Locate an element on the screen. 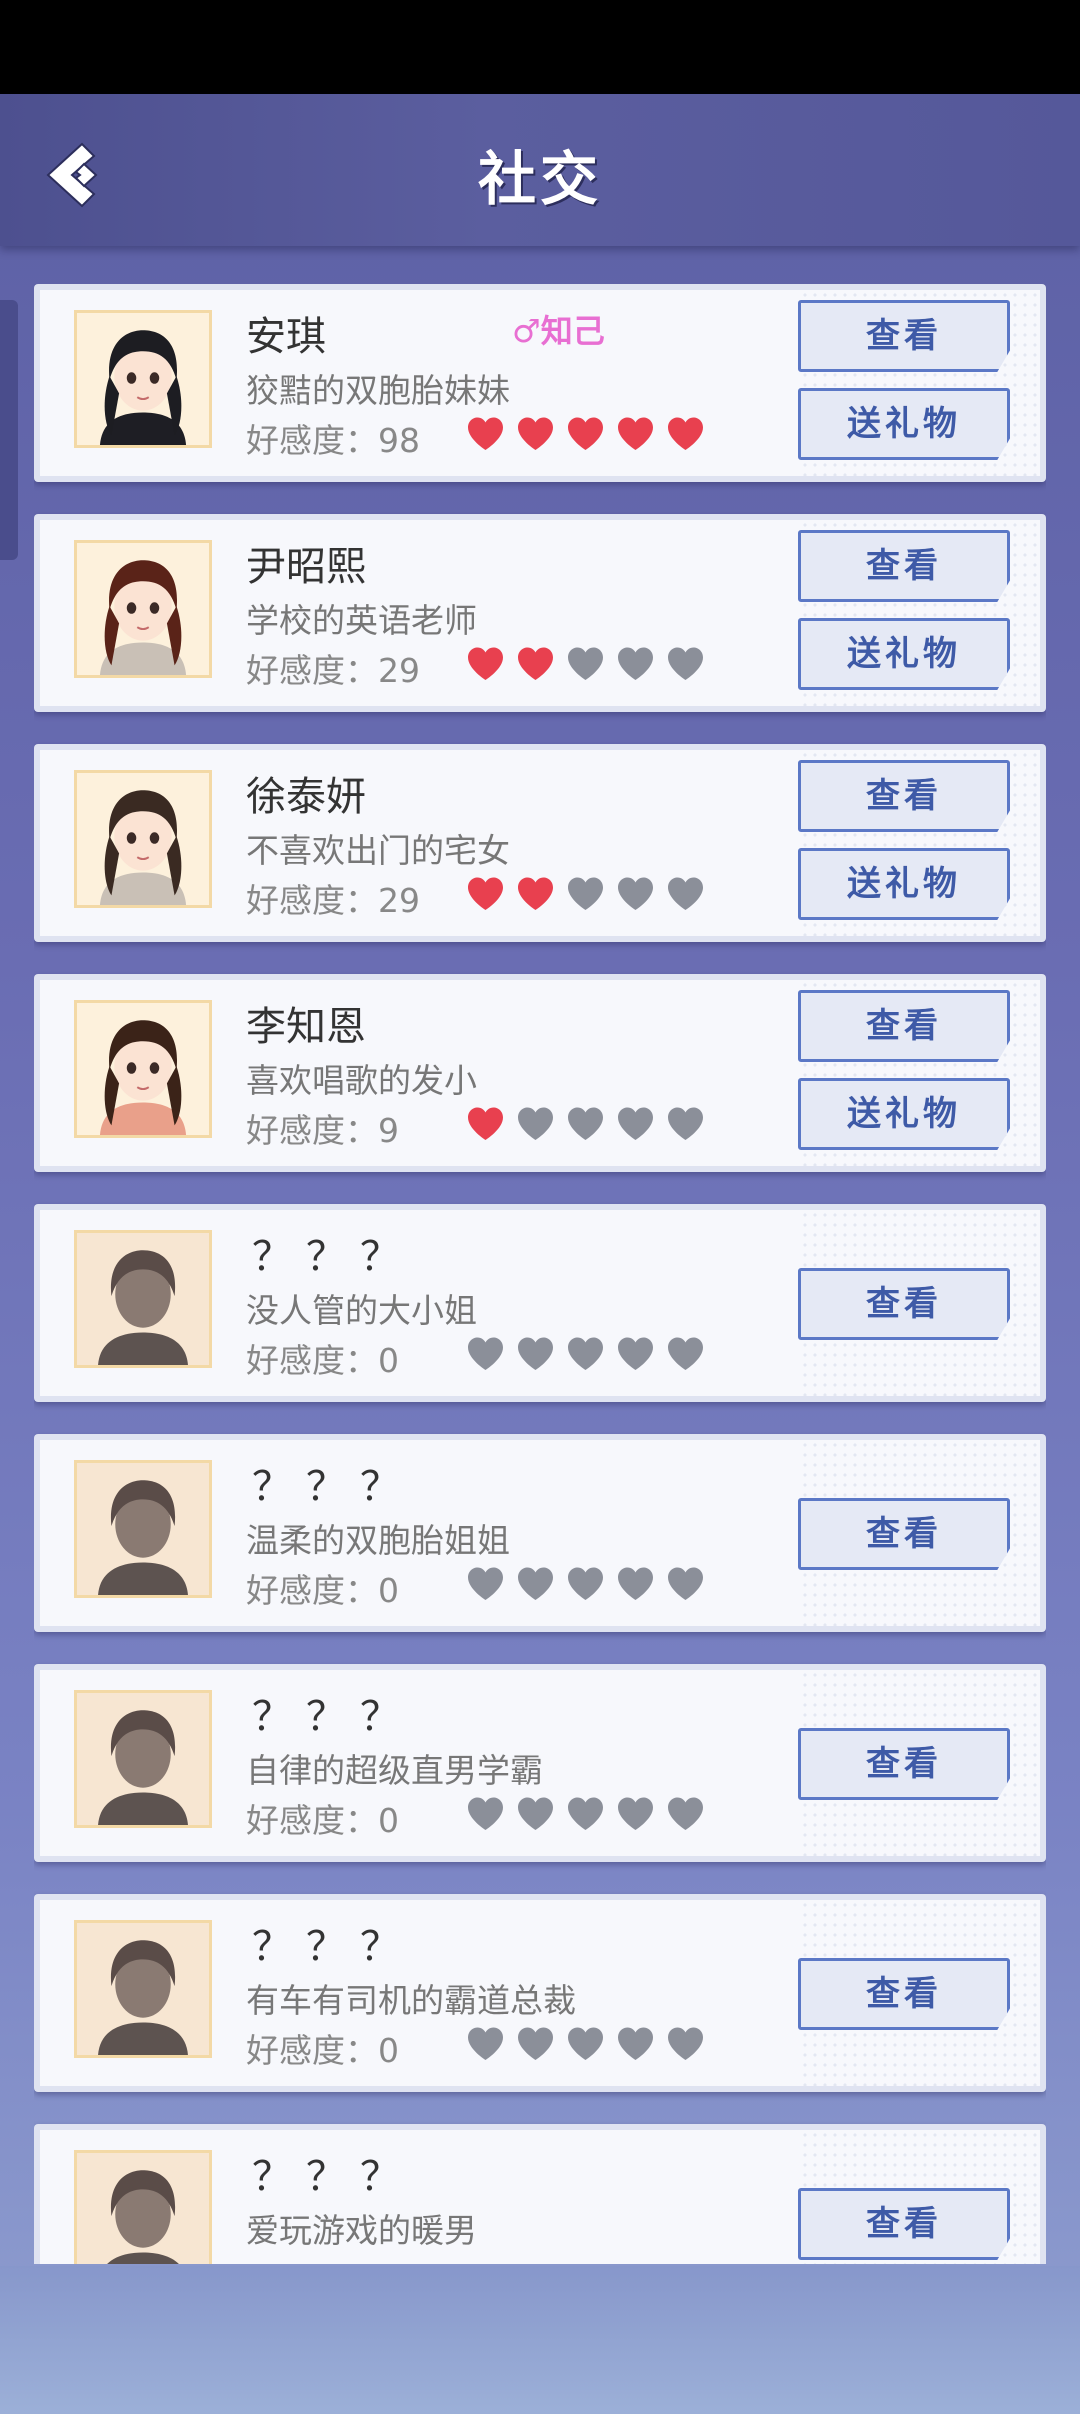  page-title: 社交 is located at coordinates (539, 179).